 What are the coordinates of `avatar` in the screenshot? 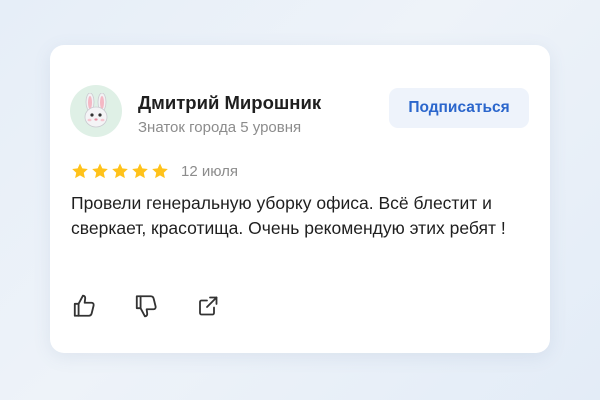 It's located at (96, 111).